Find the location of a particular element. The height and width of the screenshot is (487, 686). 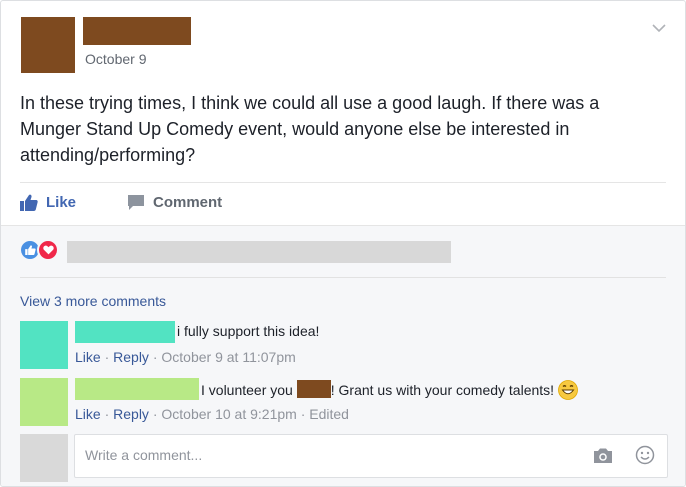

comment-timestamp: October 9 at 11:07pm is located at coordinates (228, 357).